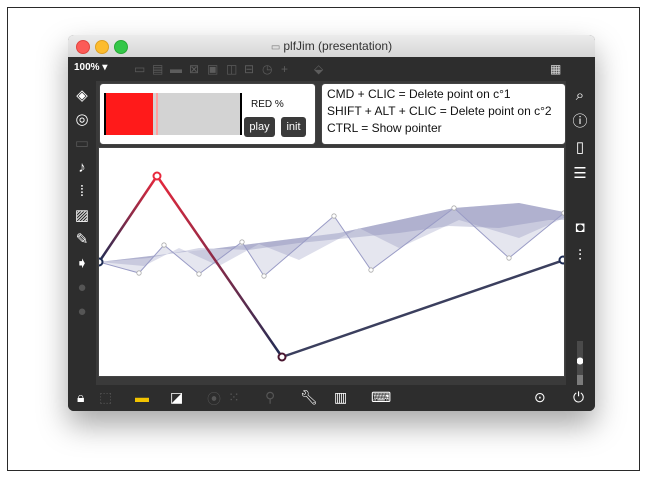  What do you see at coordinates (580, 96) in the screenshot?
I see `search-icon: ⌕` at bounding box center [580, 96].